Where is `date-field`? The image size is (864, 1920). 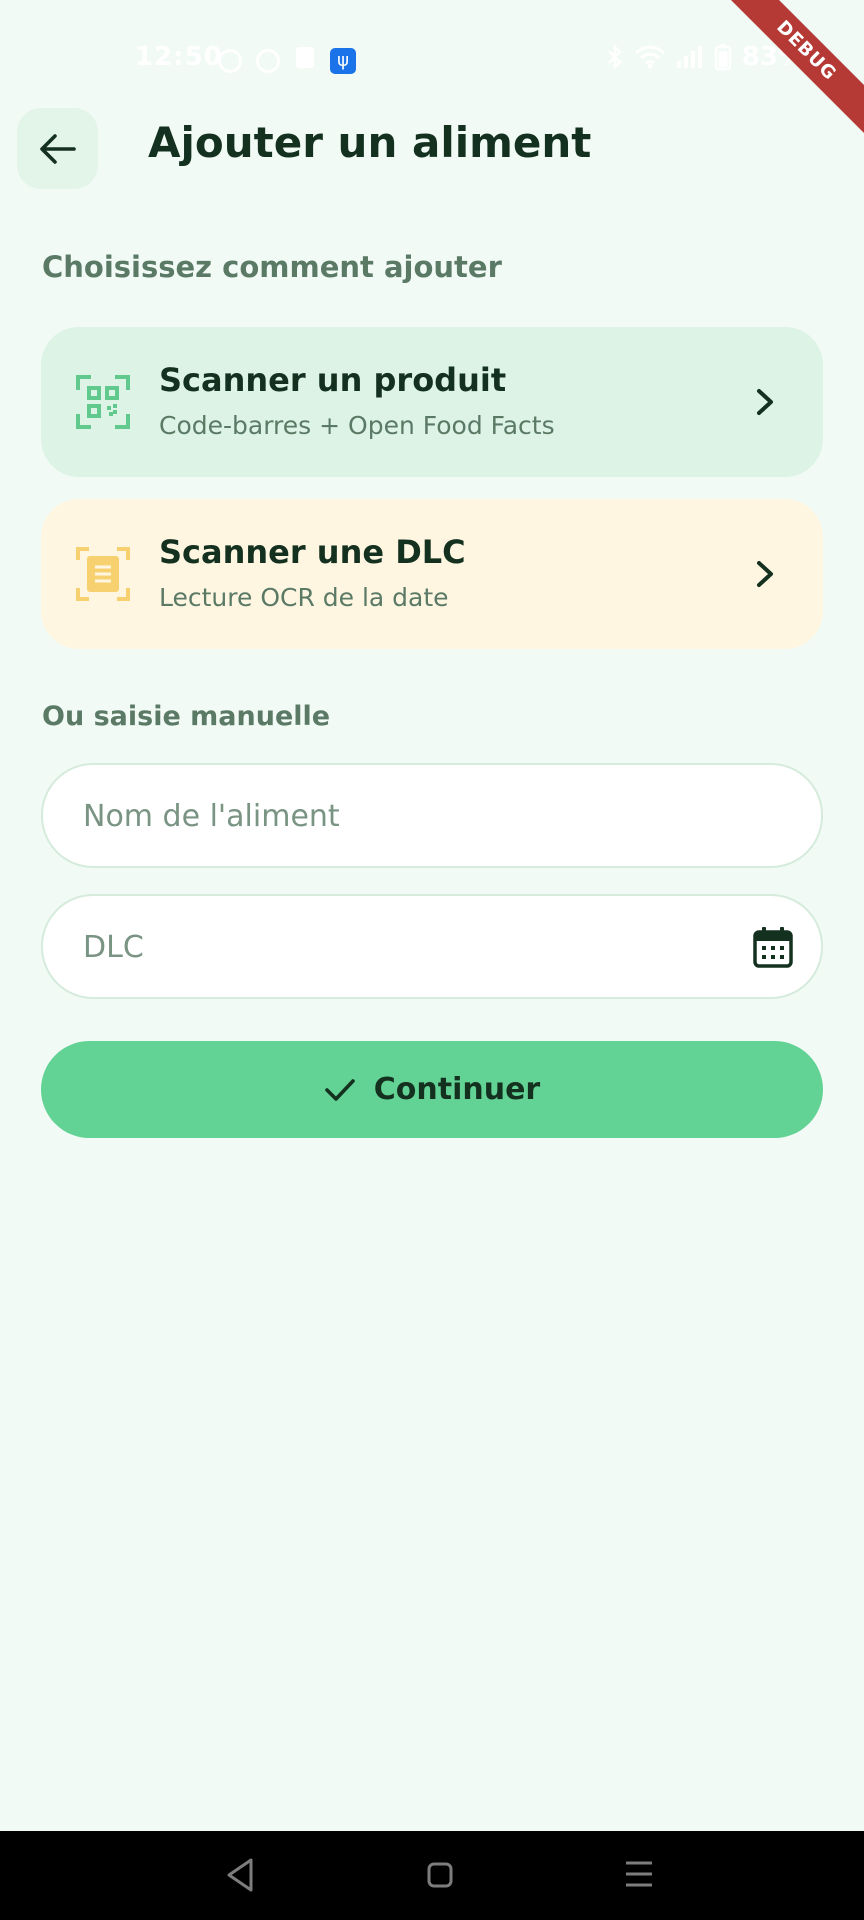 date-field is located at coordinates (432, 946).